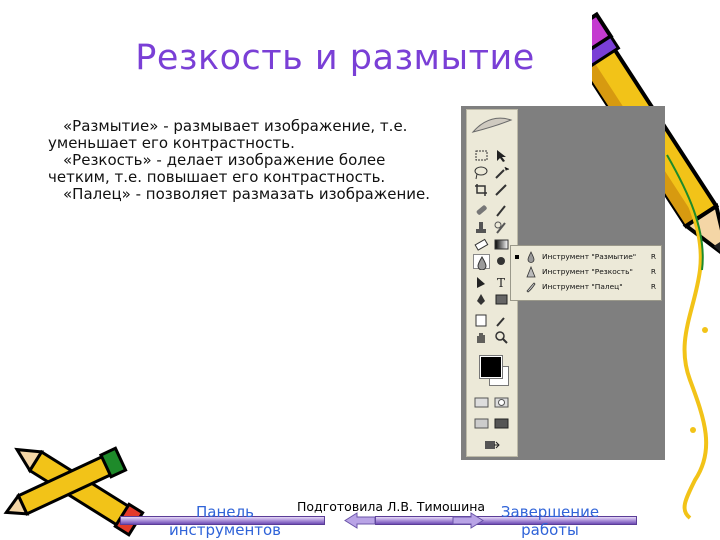 The image size is (720, 540). Describe the element at coordinates (517, 257) in the screenshot. I see `selected-bullet-icon` at that location.